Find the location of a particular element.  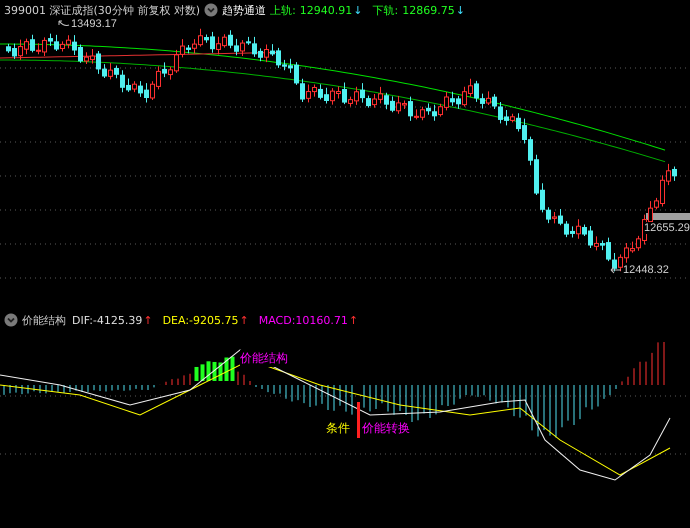

upper-band-value: 12940.91 is located at coordinates (326, 10).